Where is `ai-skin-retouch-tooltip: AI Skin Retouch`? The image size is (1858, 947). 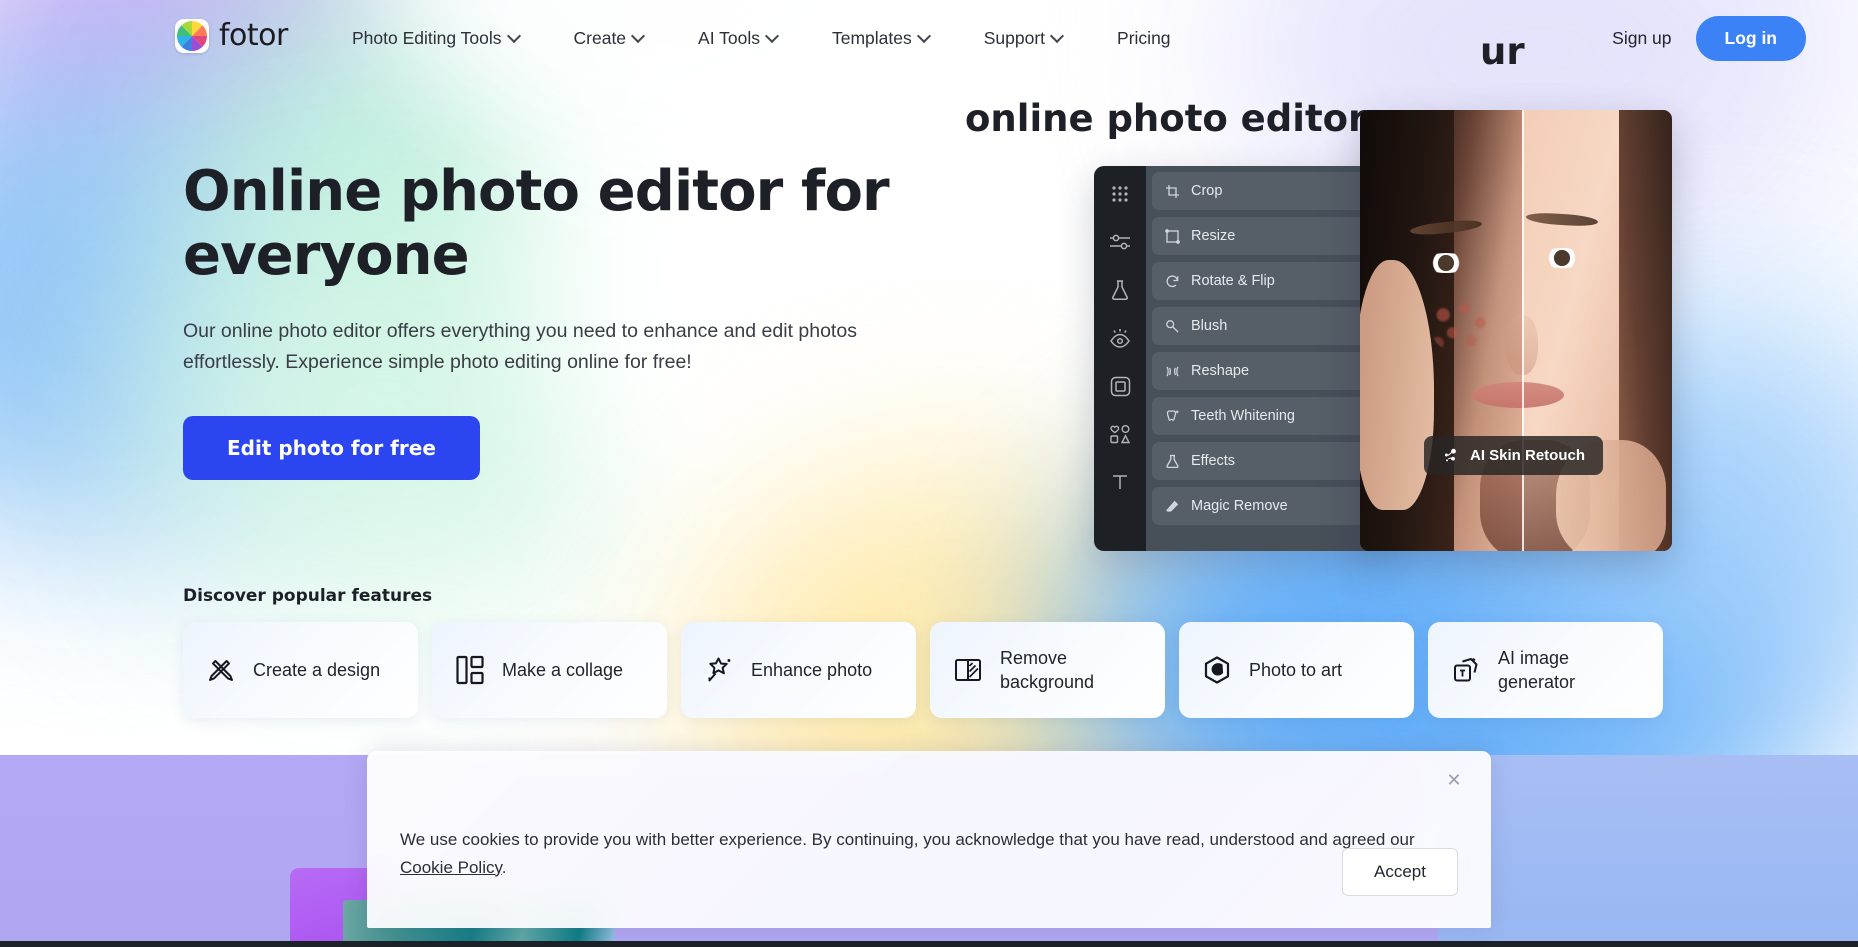 ai-skin-retouch-tooltip: AI Skin Retouch is located at coordinates (1514, 455).